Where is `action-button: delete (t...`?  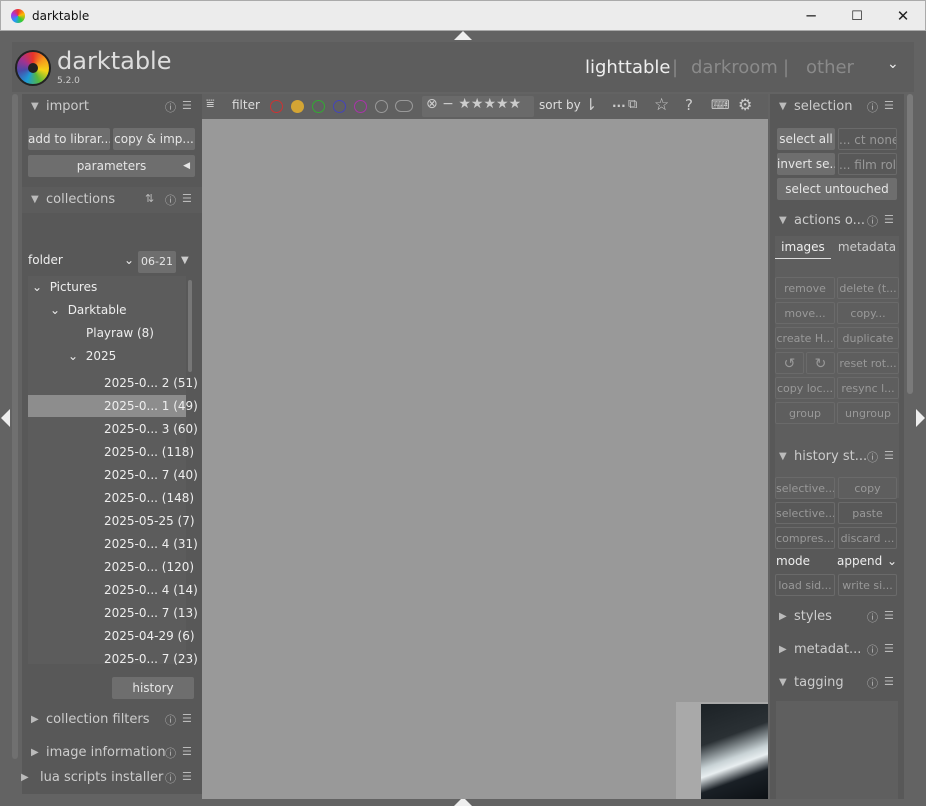 action-button: delete (t... is located at coordinates (868, 288).